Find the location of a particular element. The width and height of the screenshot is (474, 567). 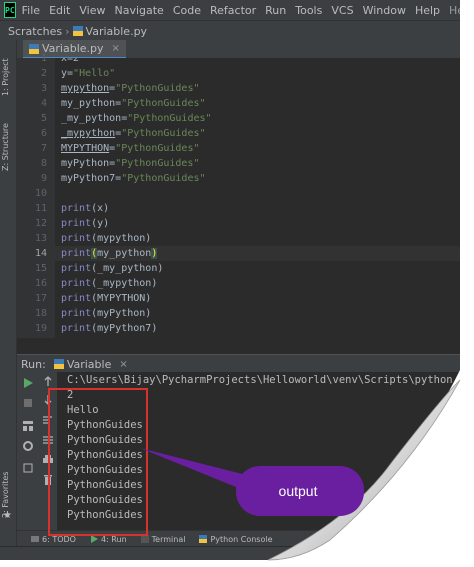

output-callout-label: output is located at coordinates (298, 491).